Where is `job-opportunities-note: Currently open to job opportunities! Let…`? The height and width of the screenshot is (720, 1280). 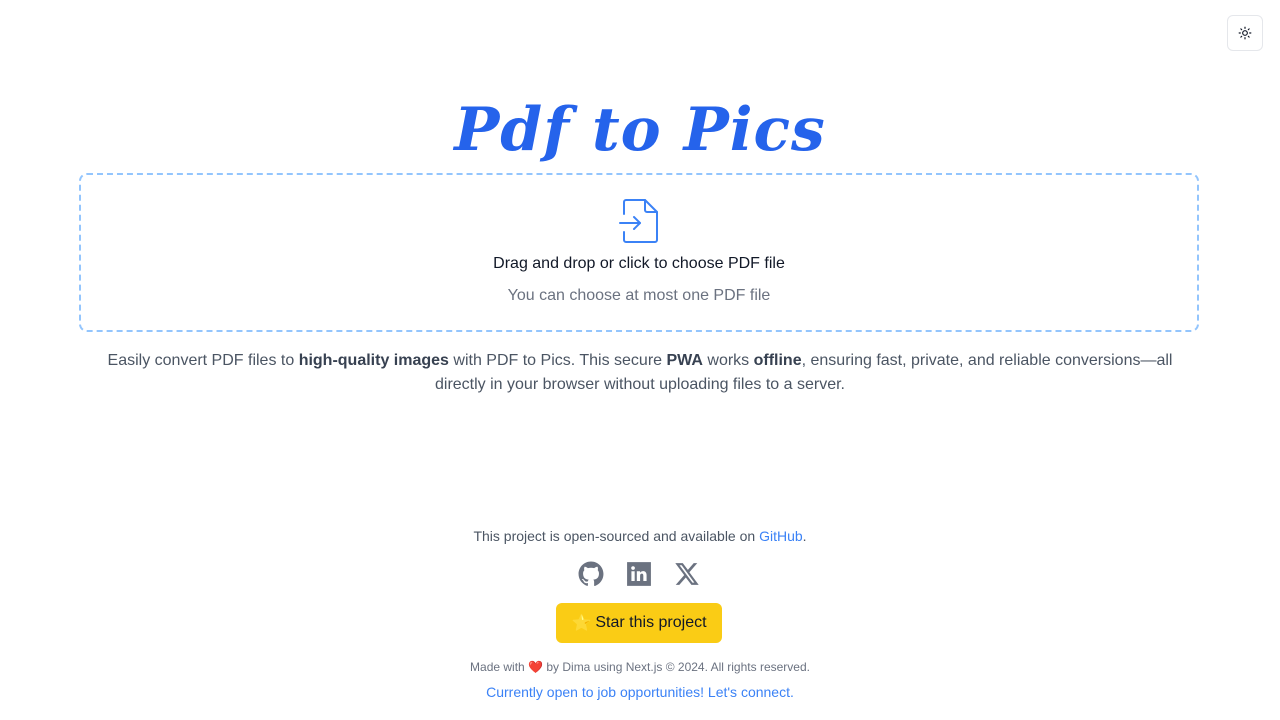
job-opportunities-note: Currently open to job opportunities! Let… is located at coordinates (640, 692).